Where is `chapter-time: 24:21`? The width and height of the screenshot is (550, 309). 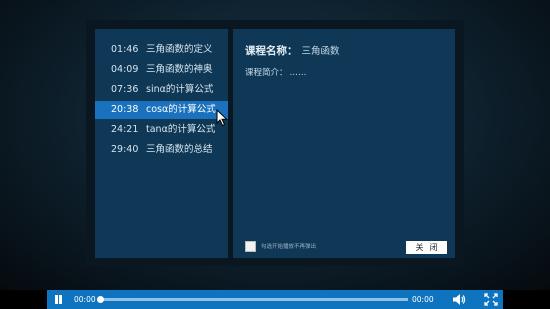
chapter-time: 24:21 is located at coordinates (125, 129).